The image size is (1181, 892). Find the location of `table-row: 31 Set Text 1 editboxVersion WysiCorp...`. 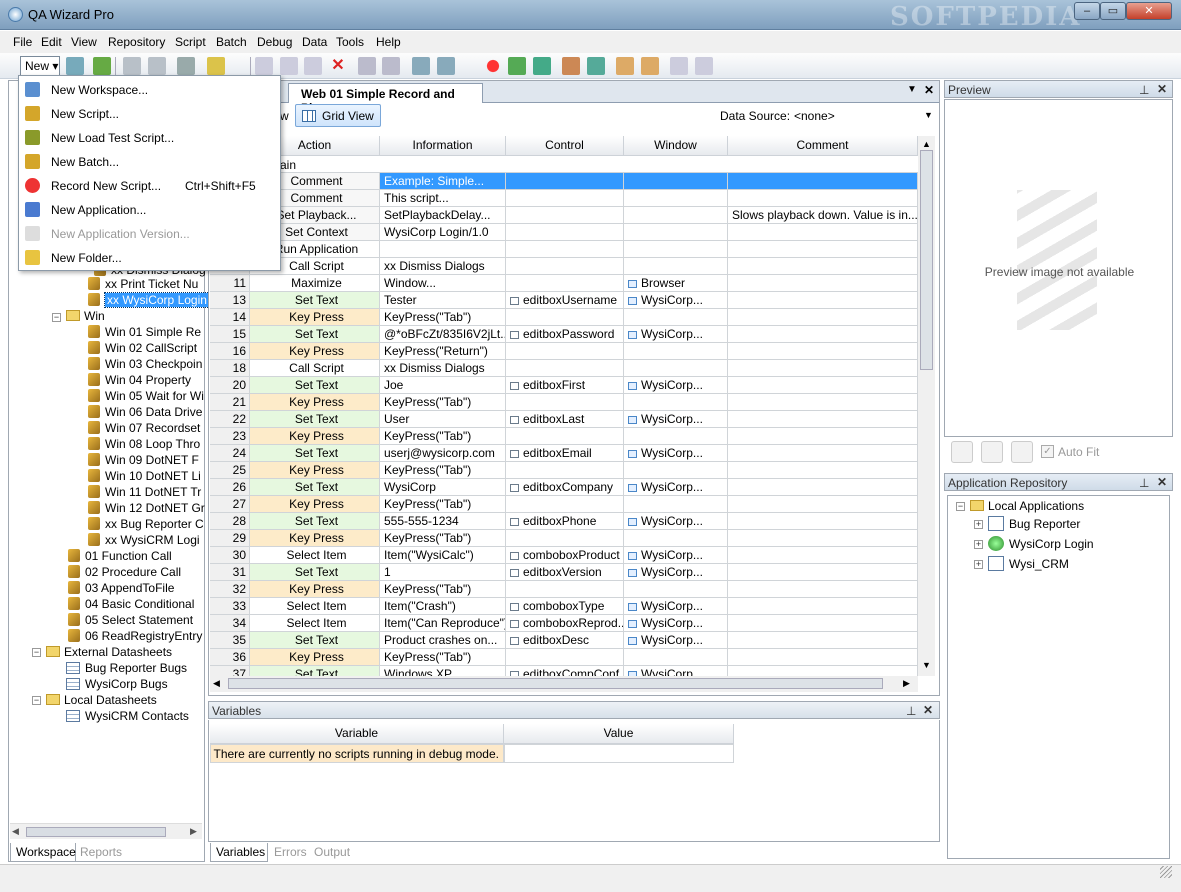

table-row: 31 Set Text 1 editboxVersion WysiCorp... is located at coordinates (564, 572).